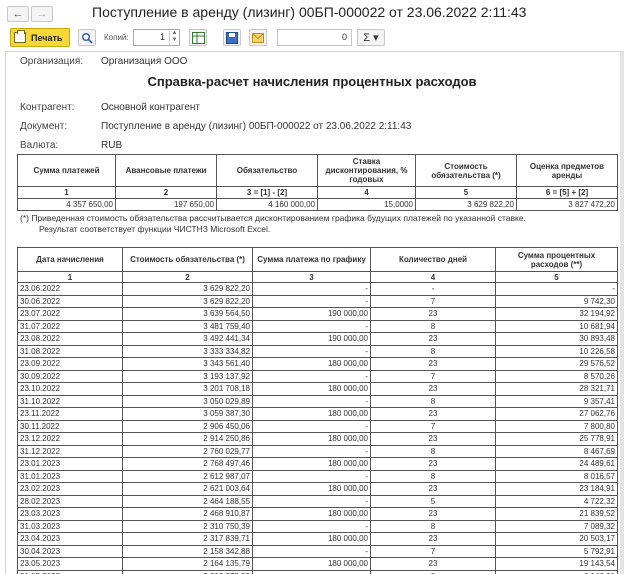 This screenshot has width=624, height=574. Describe the element at coordinates (70, 451) in the screenshot. I see `table-cell: 31.12.2022` at that location.